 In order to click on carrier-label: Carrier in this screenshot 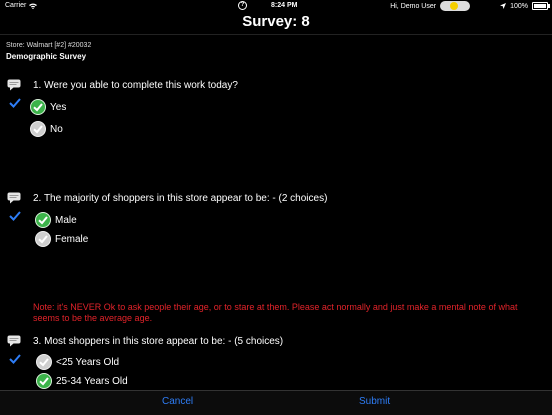, I will do `click(16, 5)`.